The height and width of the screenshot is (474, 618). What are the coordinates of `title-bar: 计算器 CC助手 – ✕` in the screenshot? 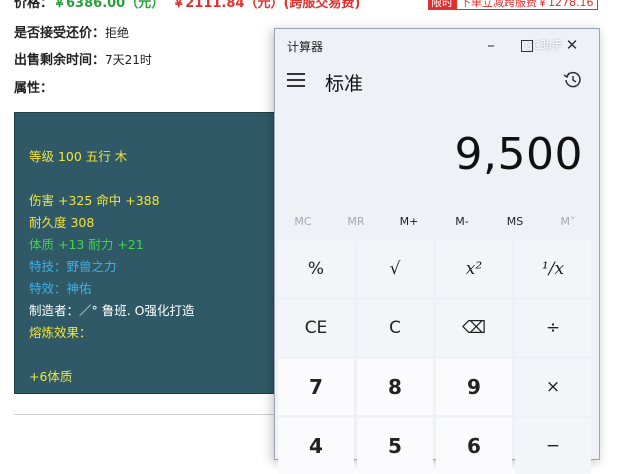 It's located at (437, 45).